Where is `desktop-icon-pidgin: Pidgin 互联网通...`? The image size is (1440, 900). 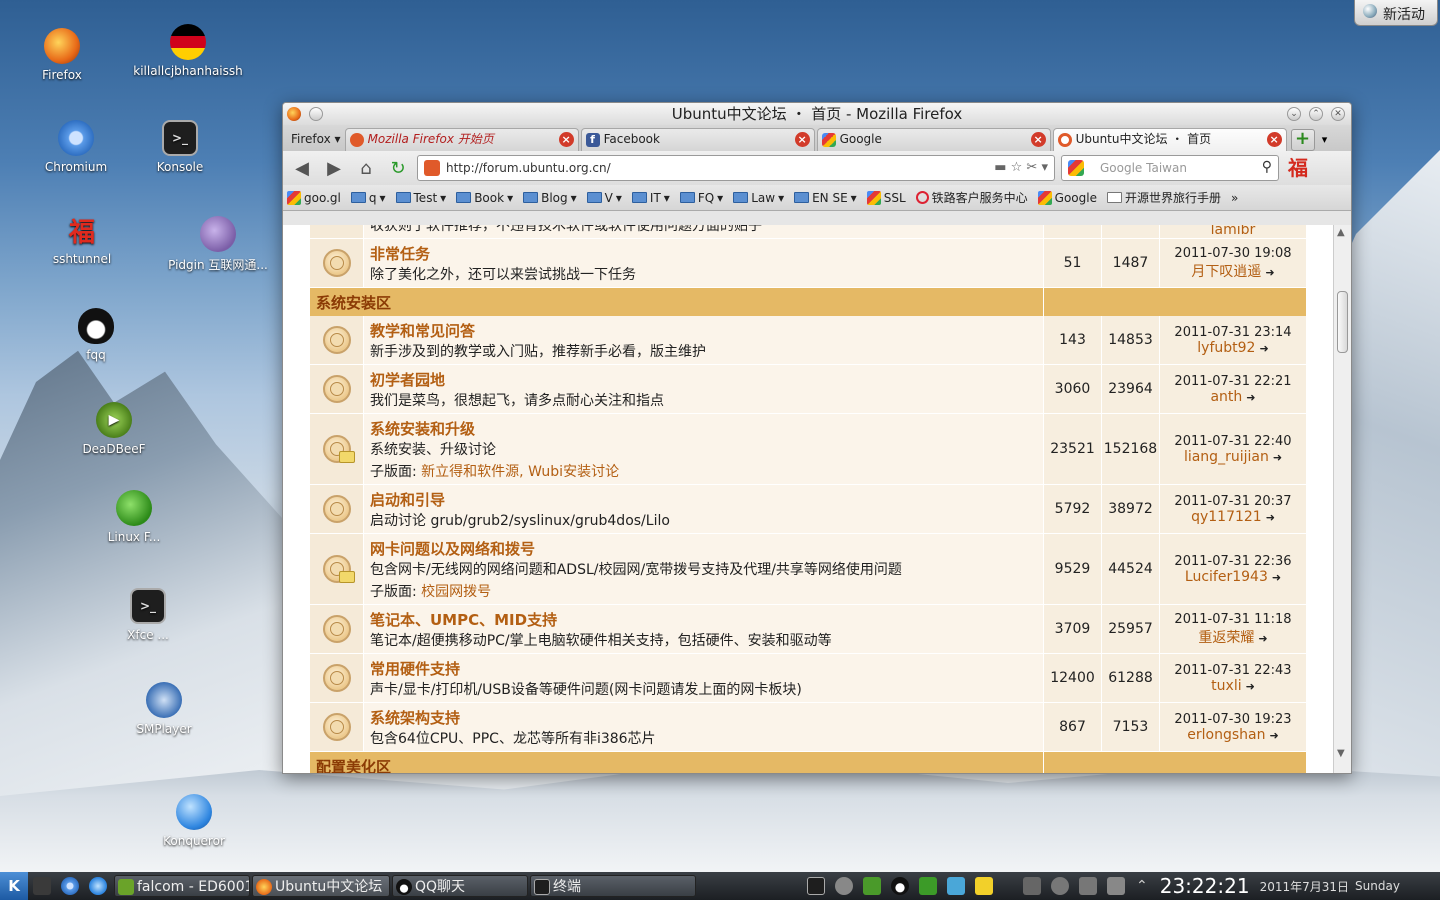 desktop-icon-pidgin: Pidgin 互联网通... is located at coordinates (218, 244).